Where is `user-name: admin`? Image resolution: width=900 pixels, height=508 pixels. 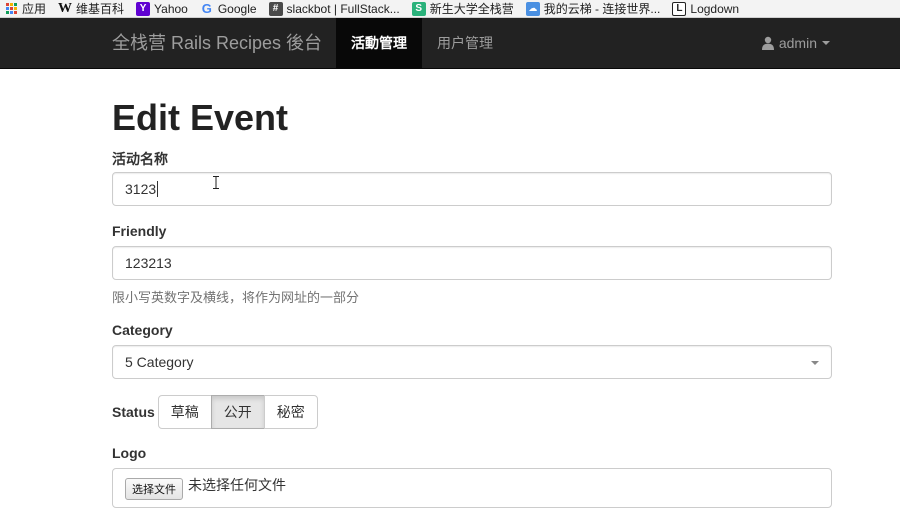
user-name: admin is located at coordinates (797, 43).